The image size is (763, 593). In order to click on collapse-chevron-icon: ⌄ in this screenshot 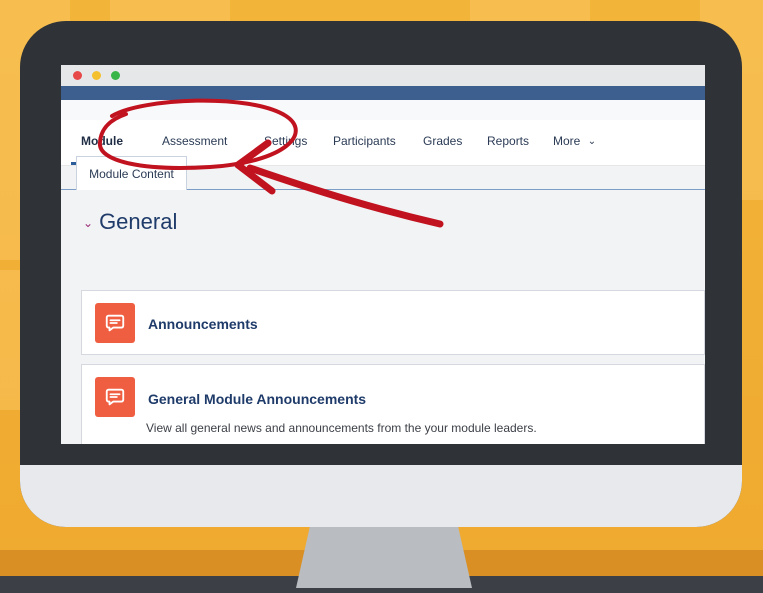, I will do `click(88, 223)`.